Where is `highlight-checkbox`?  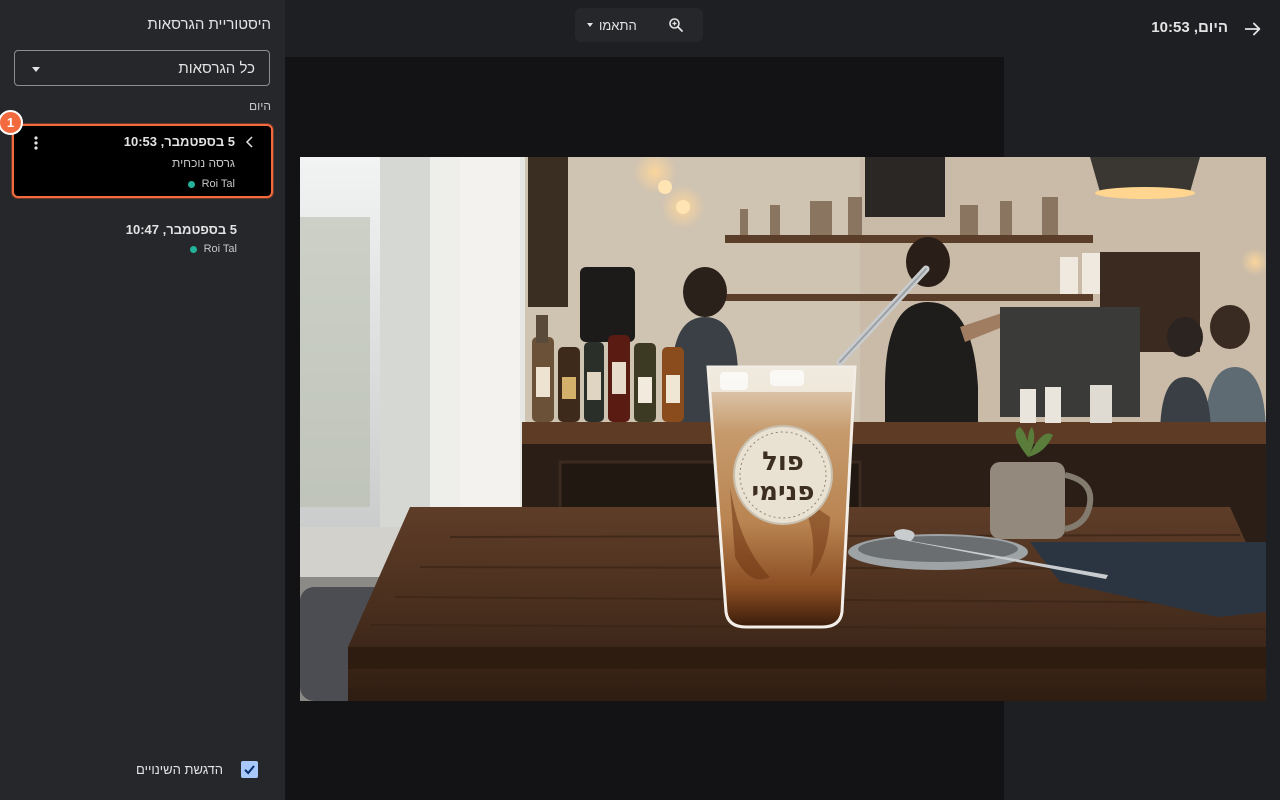
highlight-checkbox is located at coordinates (249, 769).